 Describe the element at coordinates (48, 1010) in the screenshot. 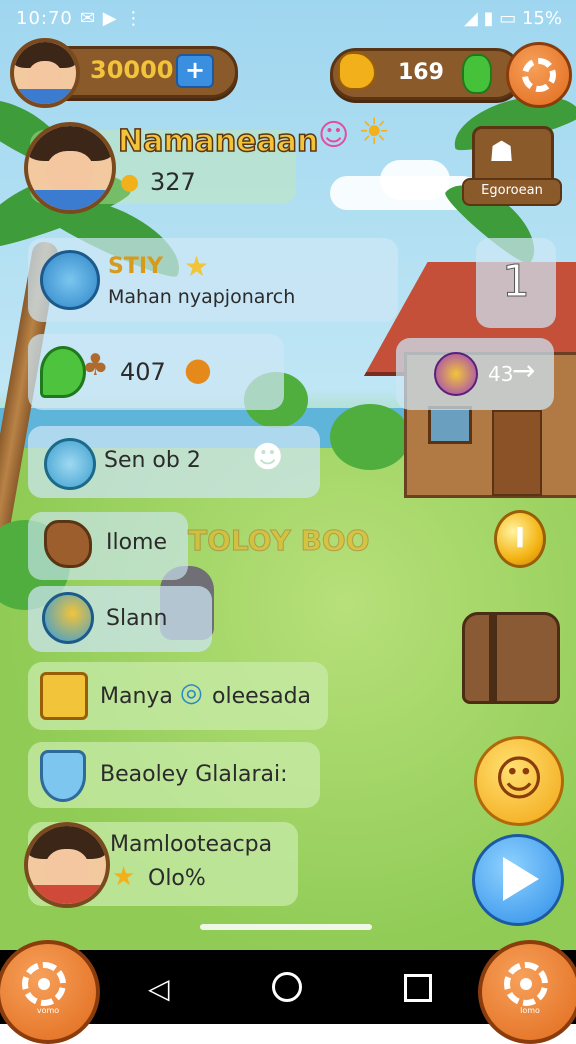

I see `left-corner-label: vomo` at that location.